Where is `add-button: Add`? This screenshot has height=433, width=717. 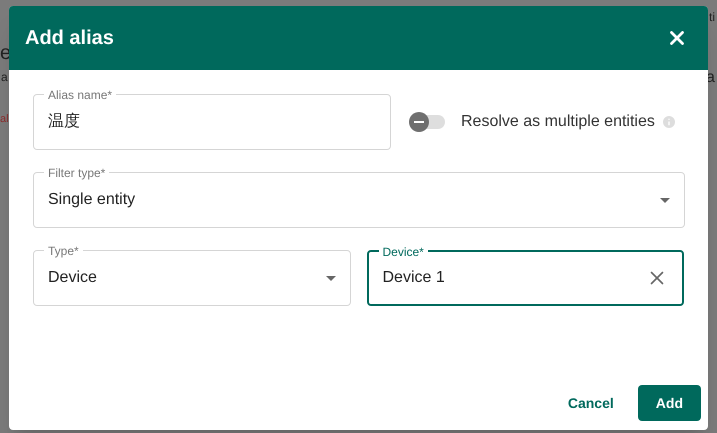 add-button: Add is located at coordinates (669, 403).